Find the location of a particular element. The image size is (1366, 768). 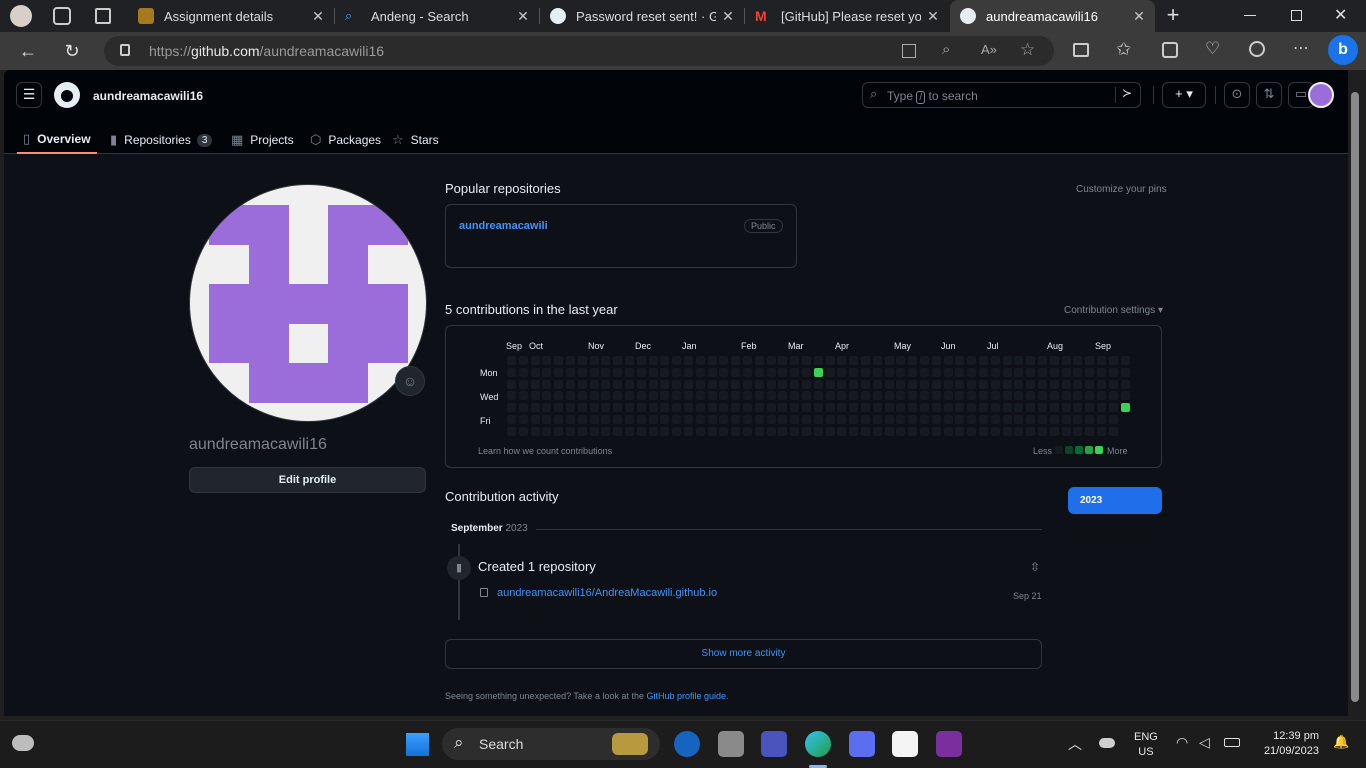

restore-icon is located at coordinates (1296, 15).